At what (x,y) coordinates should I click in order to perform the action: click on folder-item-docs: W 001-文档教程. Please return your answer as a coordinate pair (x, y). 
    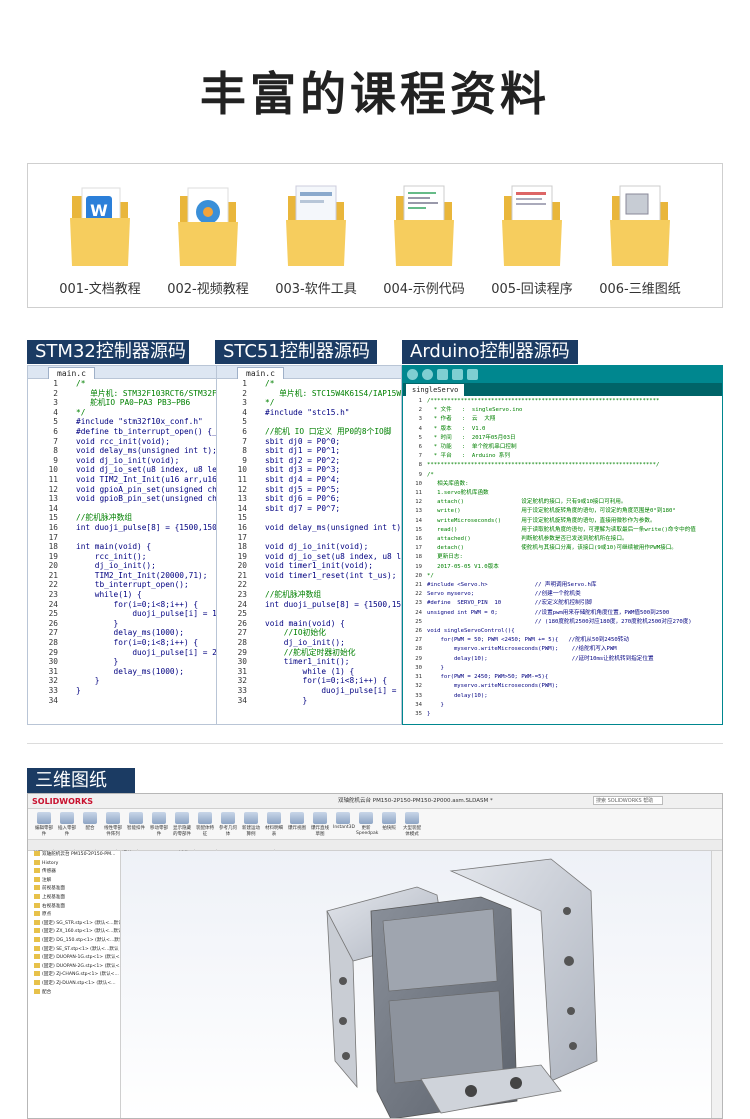
    Looking at the image, I should click on (99, 242).